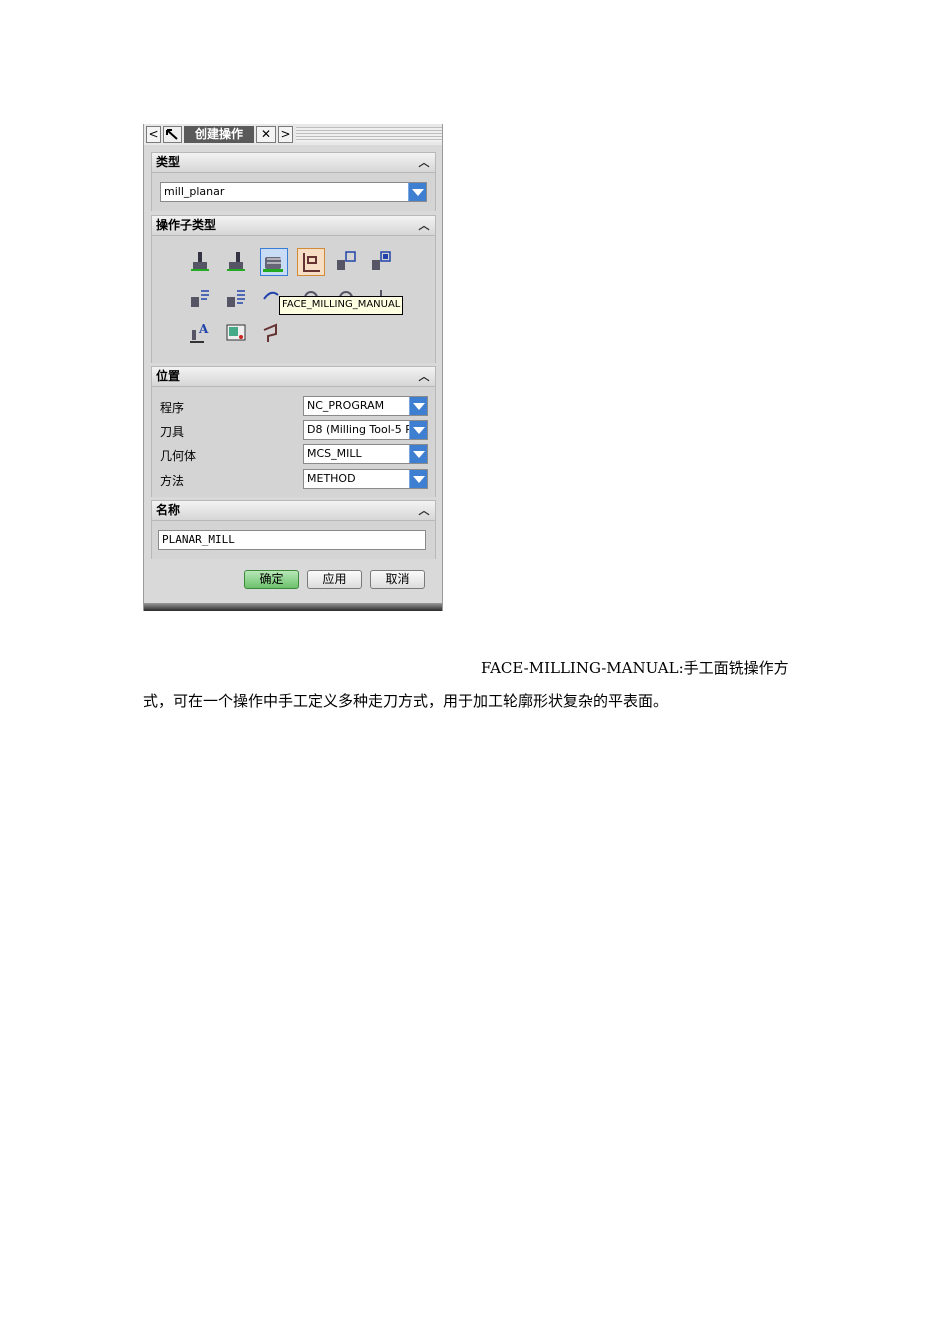 The width and height of the screenshot is (950, 1344). What do you see at coordinates (293, 162) in the screenshot?
I see `type-section-header: 类型 ︿` at bounding box center [293, 162].